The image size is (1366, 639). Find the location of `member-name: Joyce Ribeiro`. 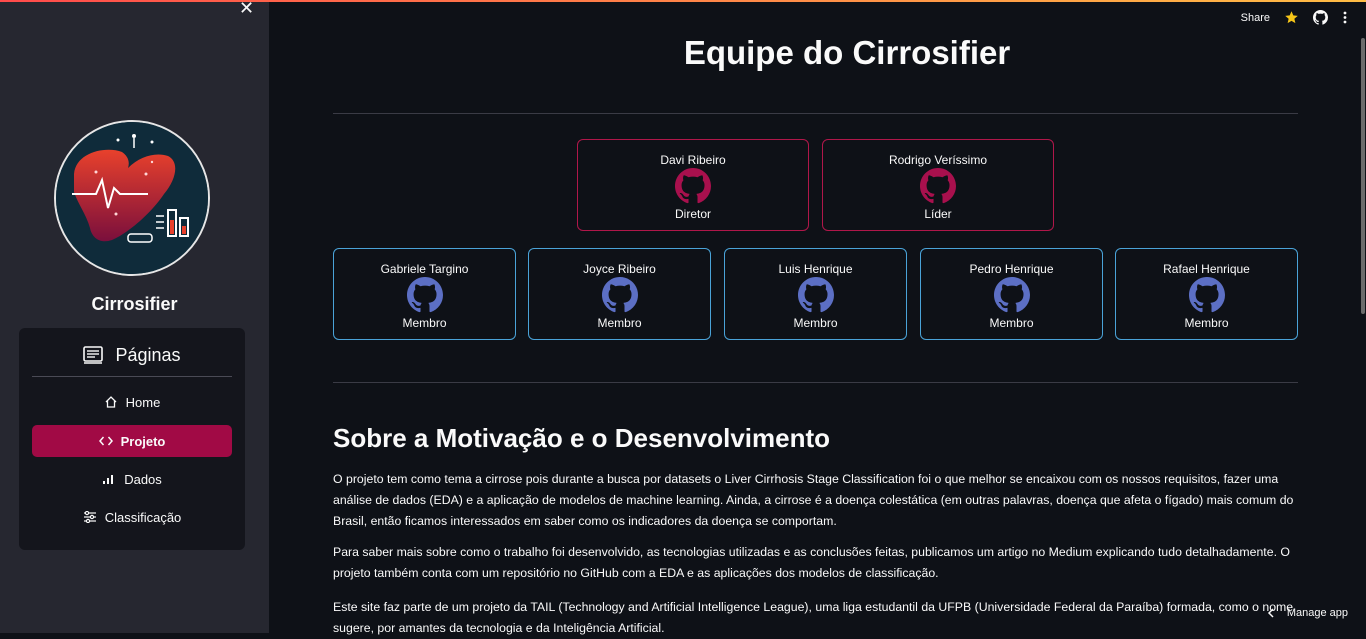

member-name: Joyce Ribeiro is located at coordinates (619, 269).